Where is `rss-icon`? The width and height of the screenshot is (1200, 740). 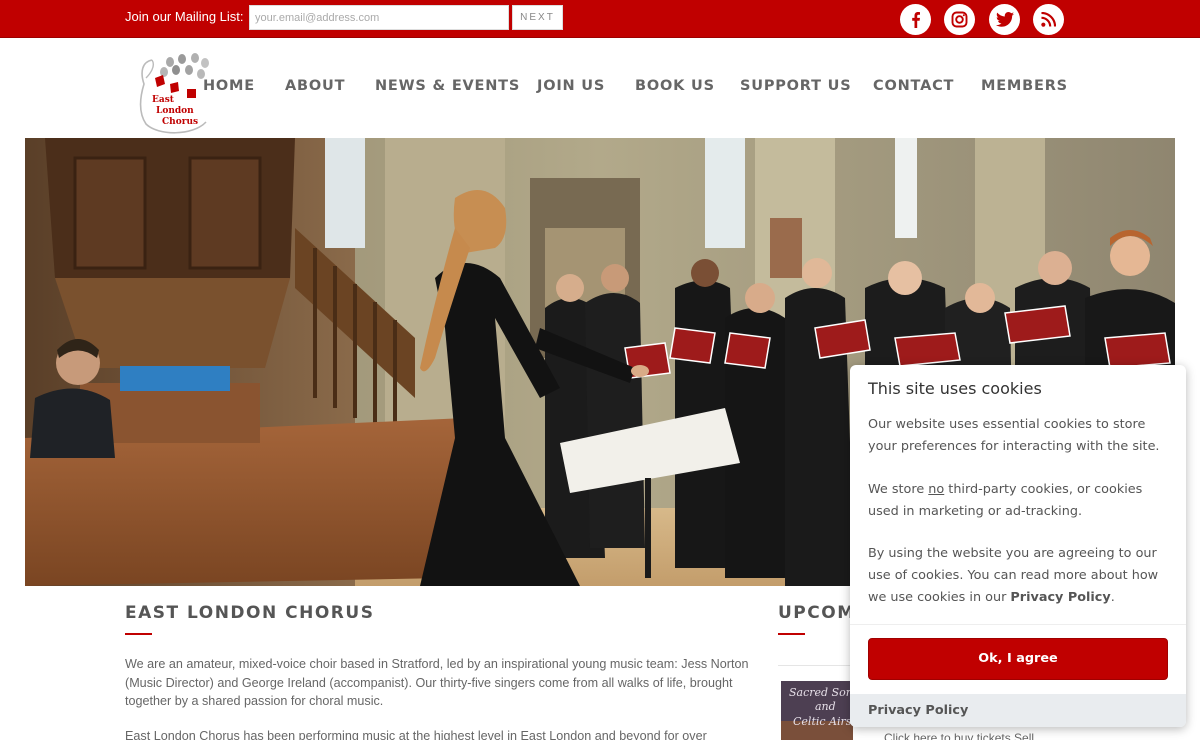
rss-icon is located at coordinates (1048, 19).